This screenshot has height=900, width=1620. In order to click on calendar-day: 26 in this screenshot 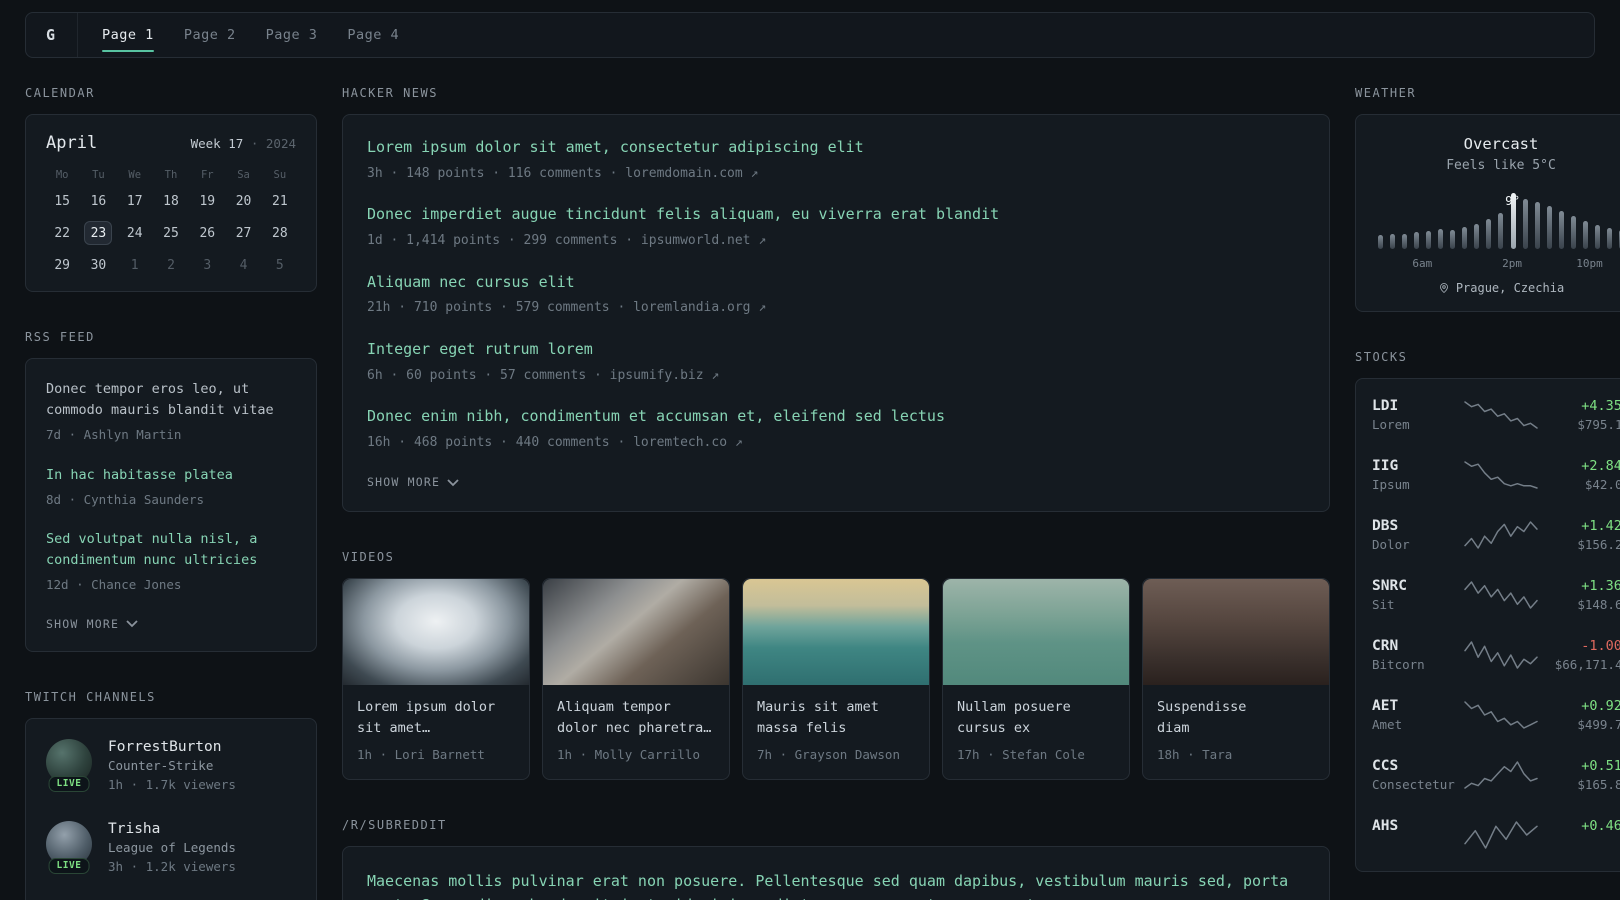, I will do `click(207, 233)`.